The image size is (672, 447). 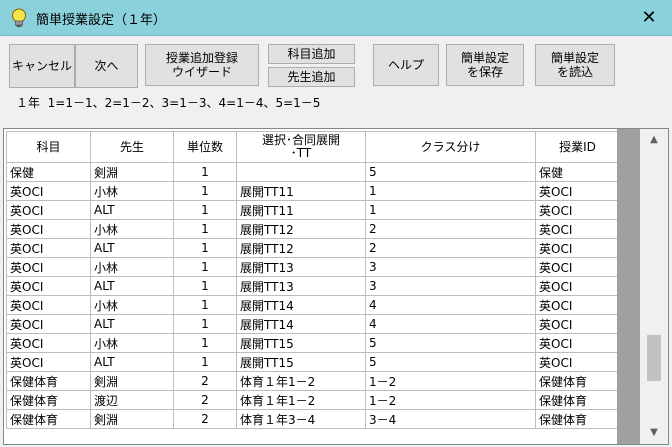 I want to click on add-subject-button: 科目追加, so click(x=311, y=54).